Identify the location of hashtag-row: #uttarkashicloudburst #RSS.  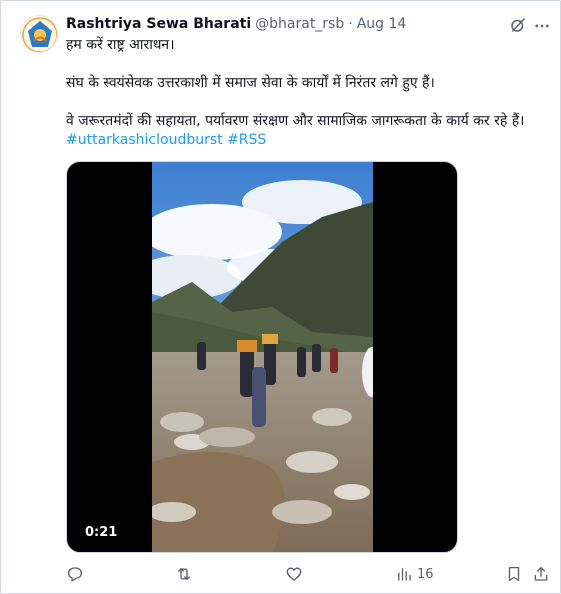
(166, 140).